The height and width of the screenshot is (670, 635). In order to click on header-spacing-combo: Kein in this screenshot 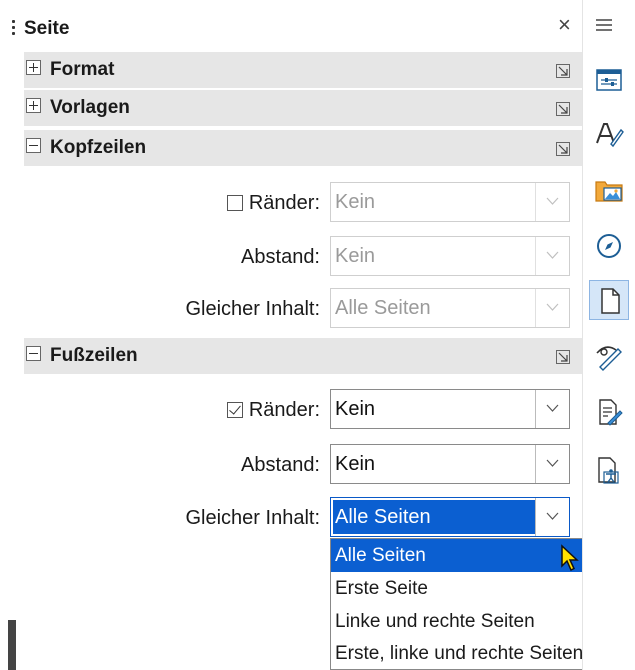, I will do `click(450, 256)`.